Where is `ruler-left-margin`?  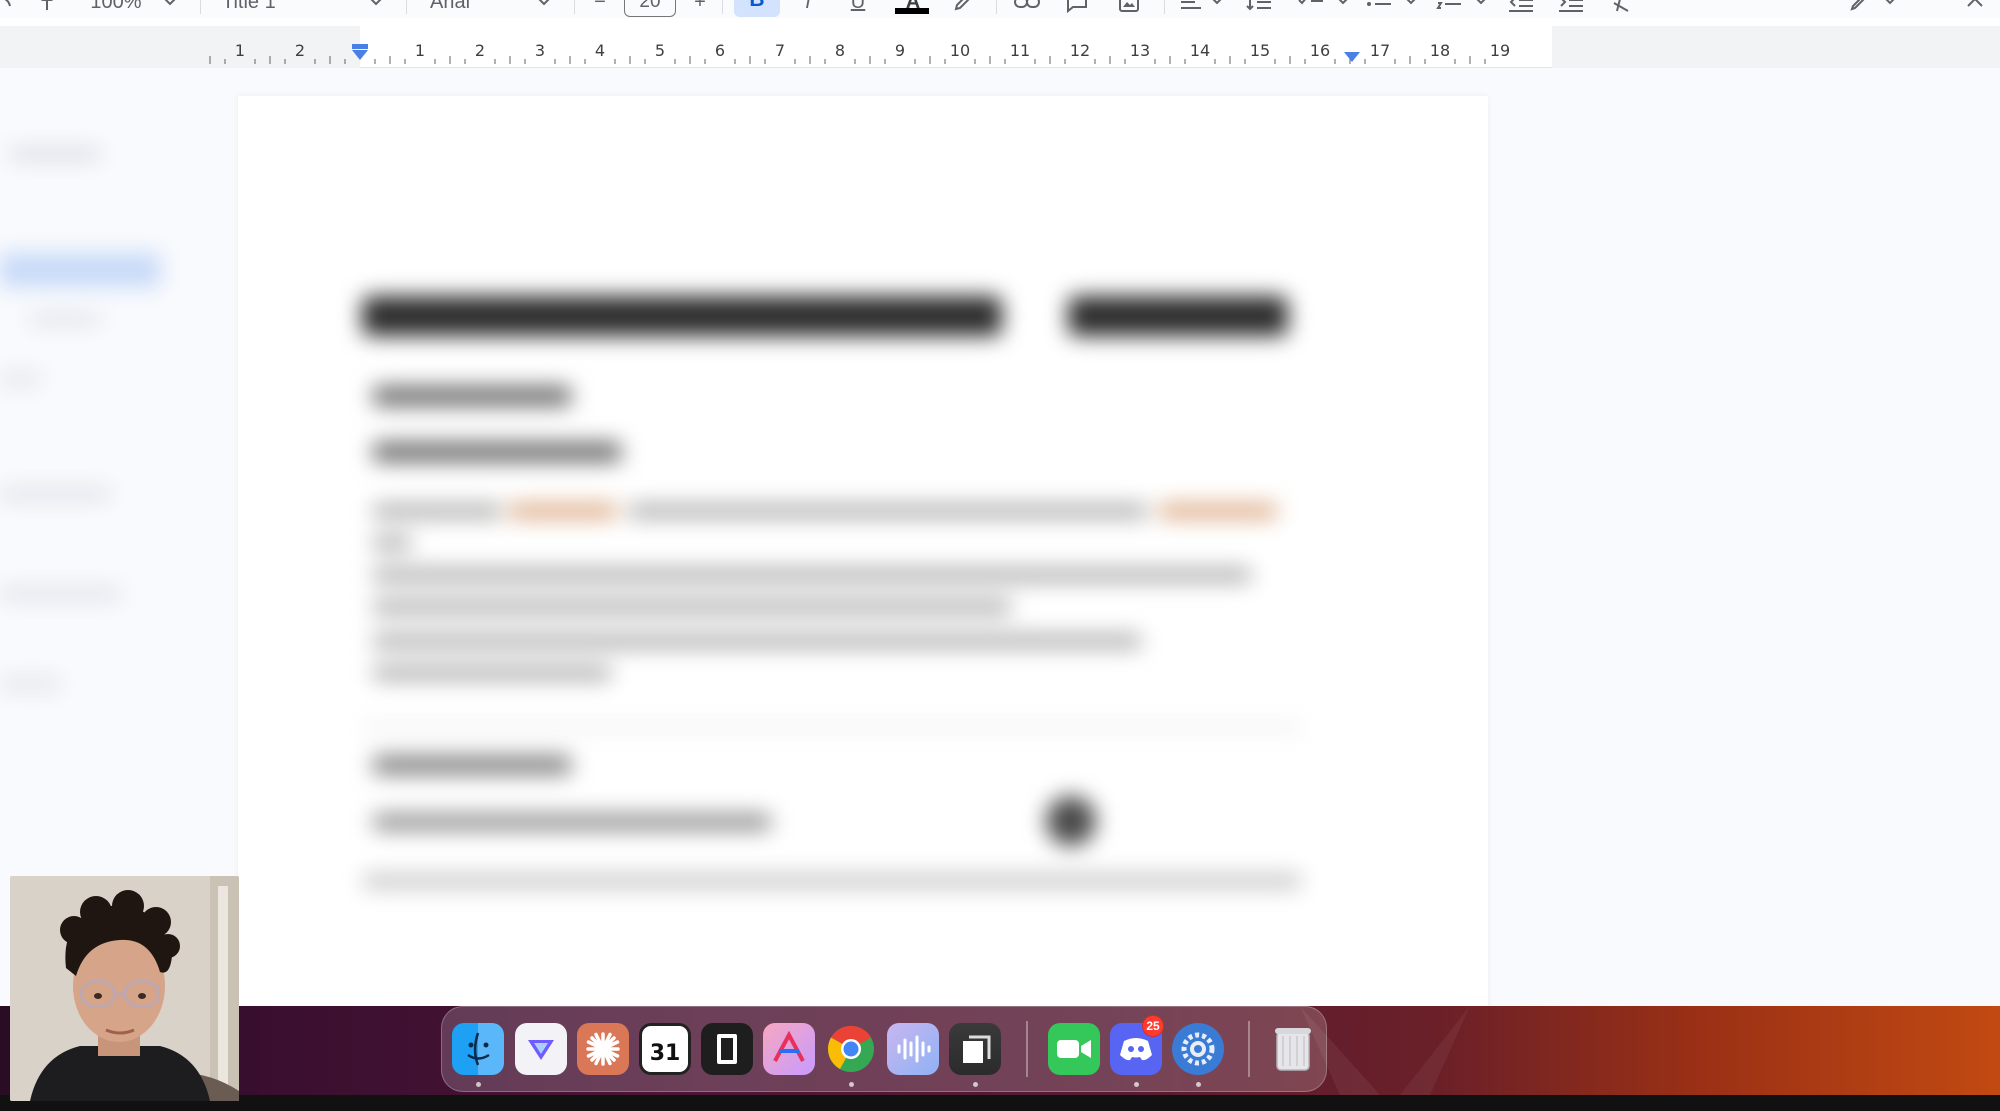
ruler-left-margin is located at coordinates (180, 47).